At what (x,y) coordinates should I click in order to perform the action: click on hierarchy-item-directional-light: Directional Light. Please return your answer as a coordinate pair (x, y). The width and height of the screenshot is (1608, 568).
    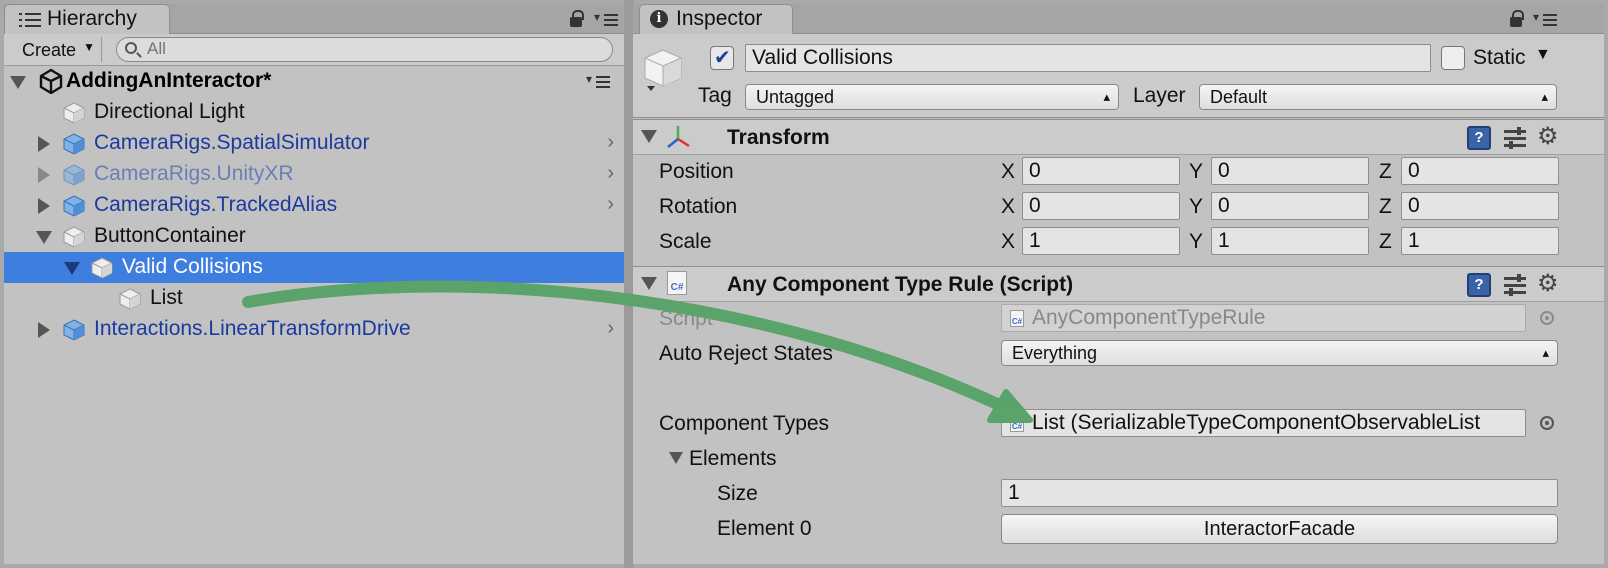
    Looking at the image, I should click on (314, 112).